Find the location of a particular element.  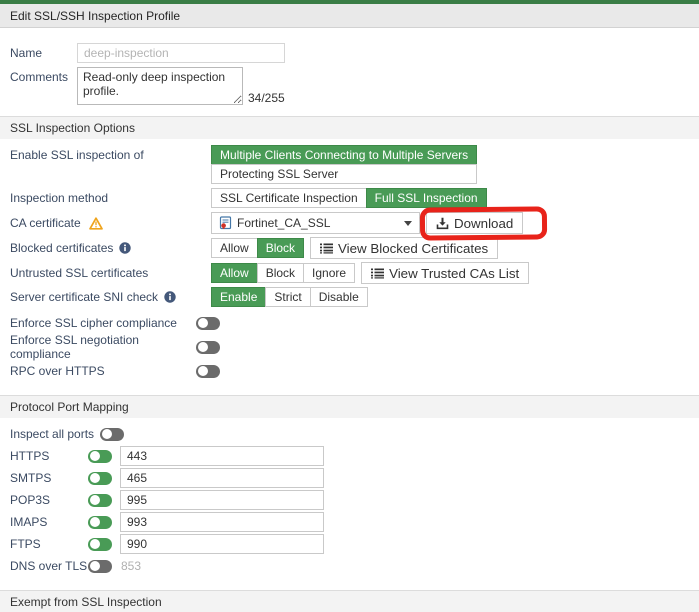

untrusted-certificates-label: Untrusted SSL certificates is located at coordinates (79, 273).